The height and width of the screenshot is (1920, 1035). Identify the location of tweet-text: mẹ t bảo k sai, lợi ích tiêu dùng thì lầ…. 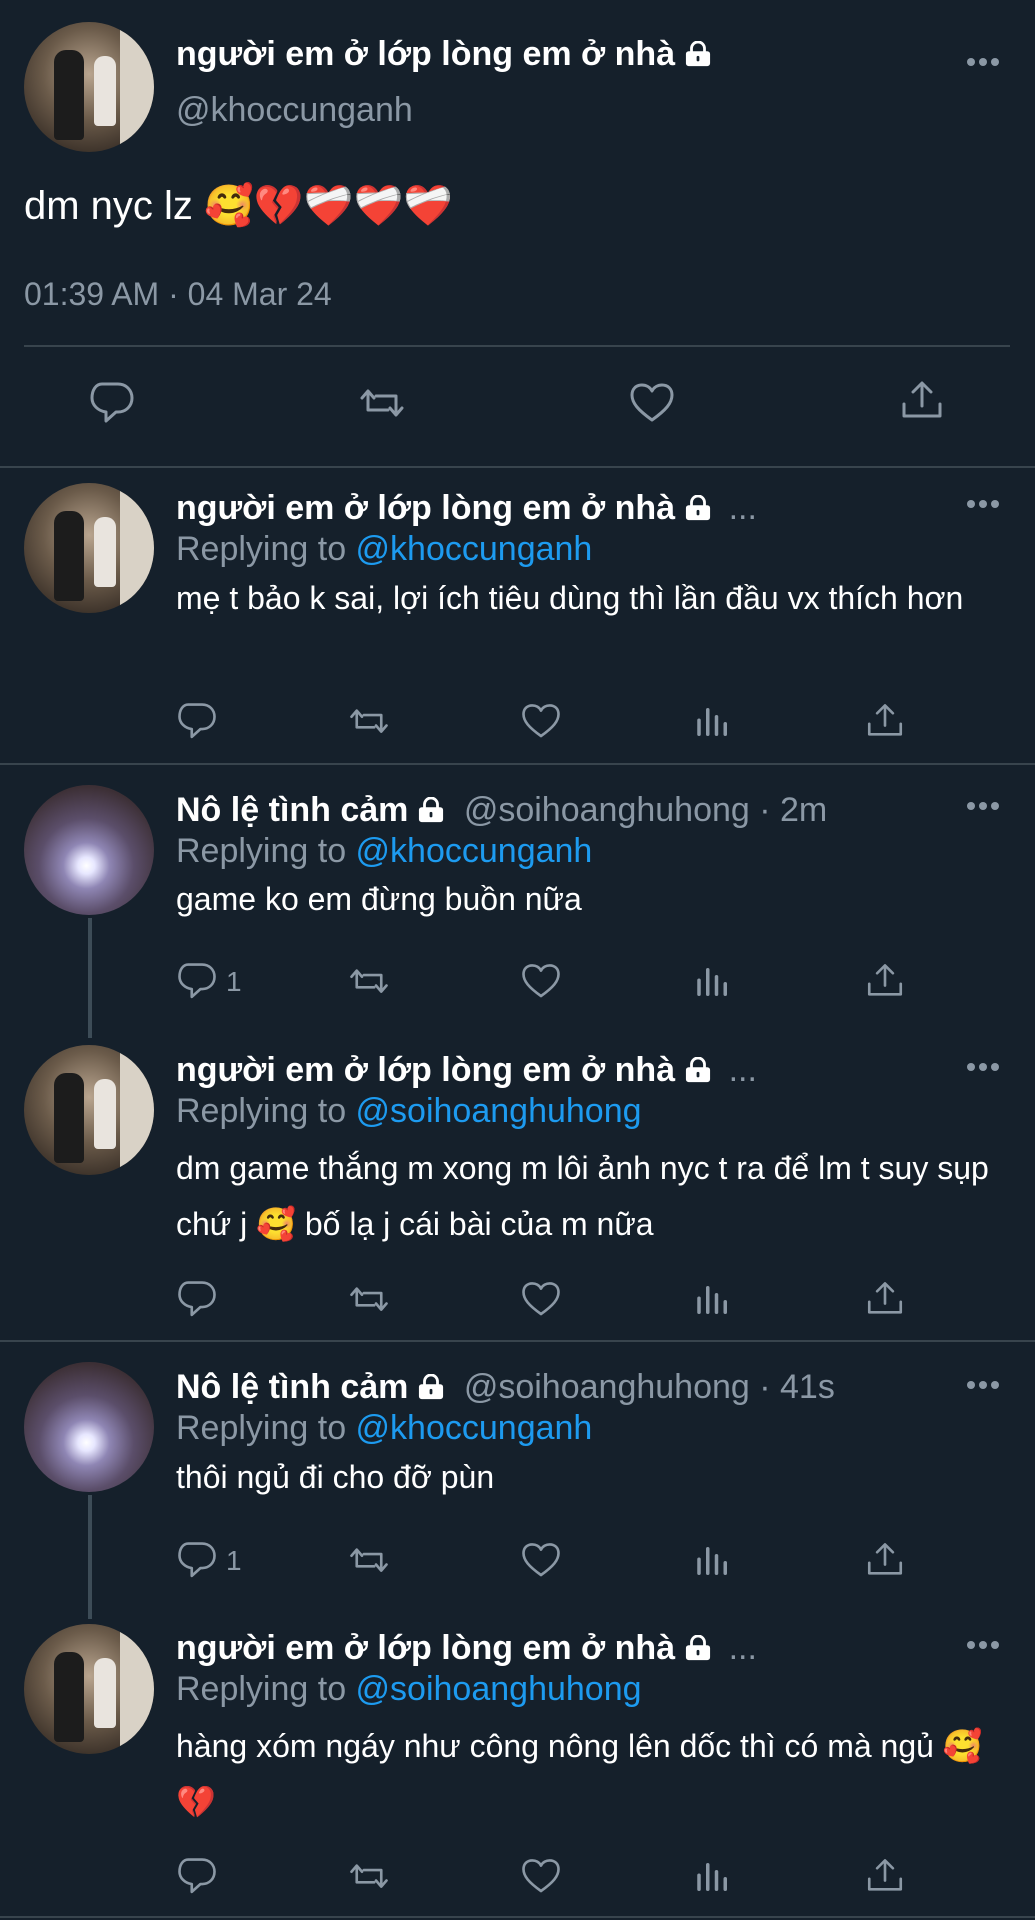
(570, 598).